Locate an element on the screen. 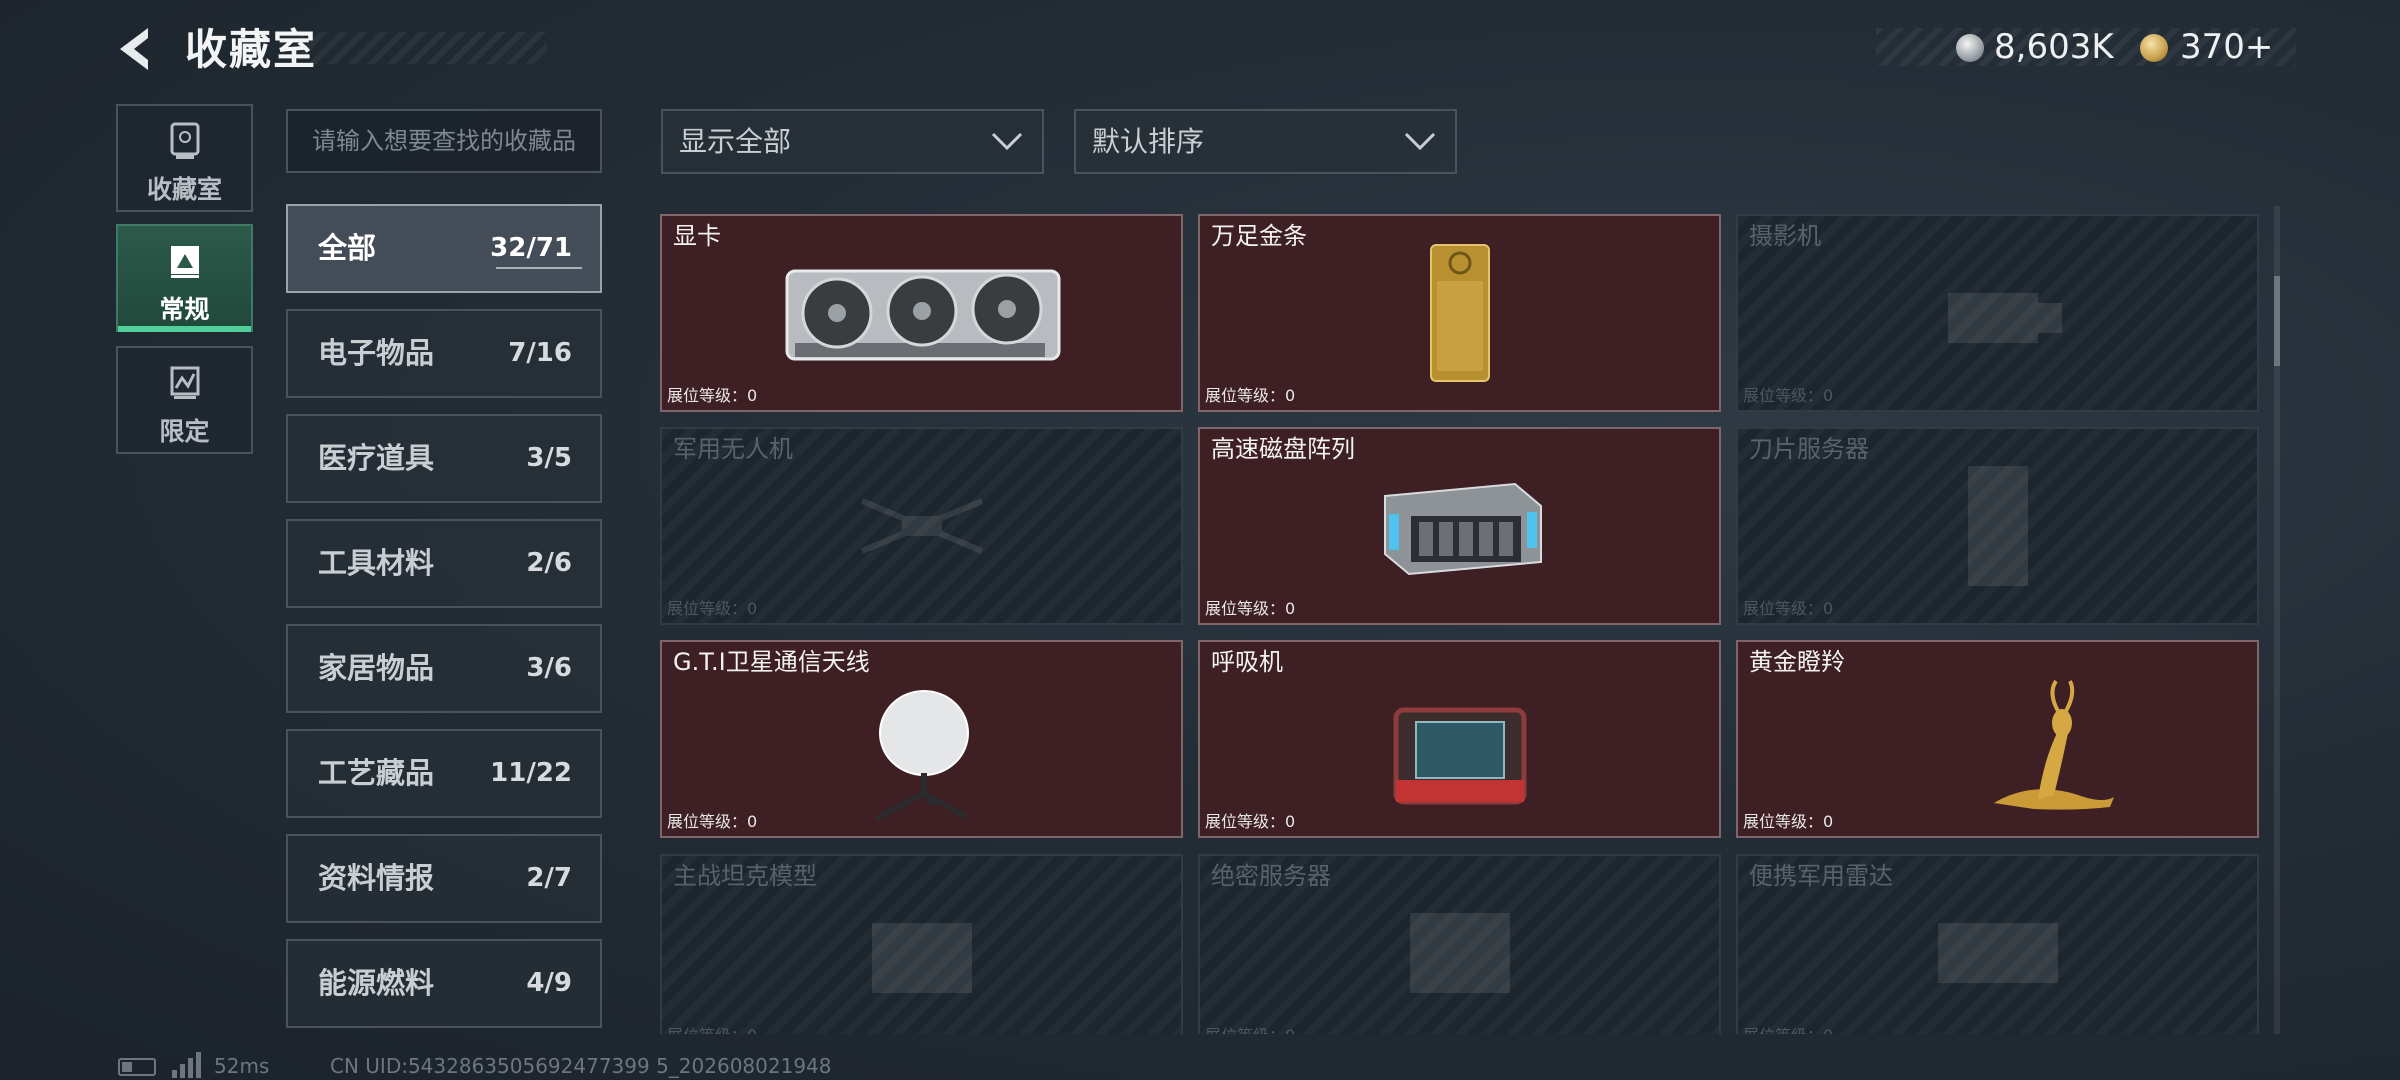  tab-regular: 常规 is located at coordinates (184, 278).